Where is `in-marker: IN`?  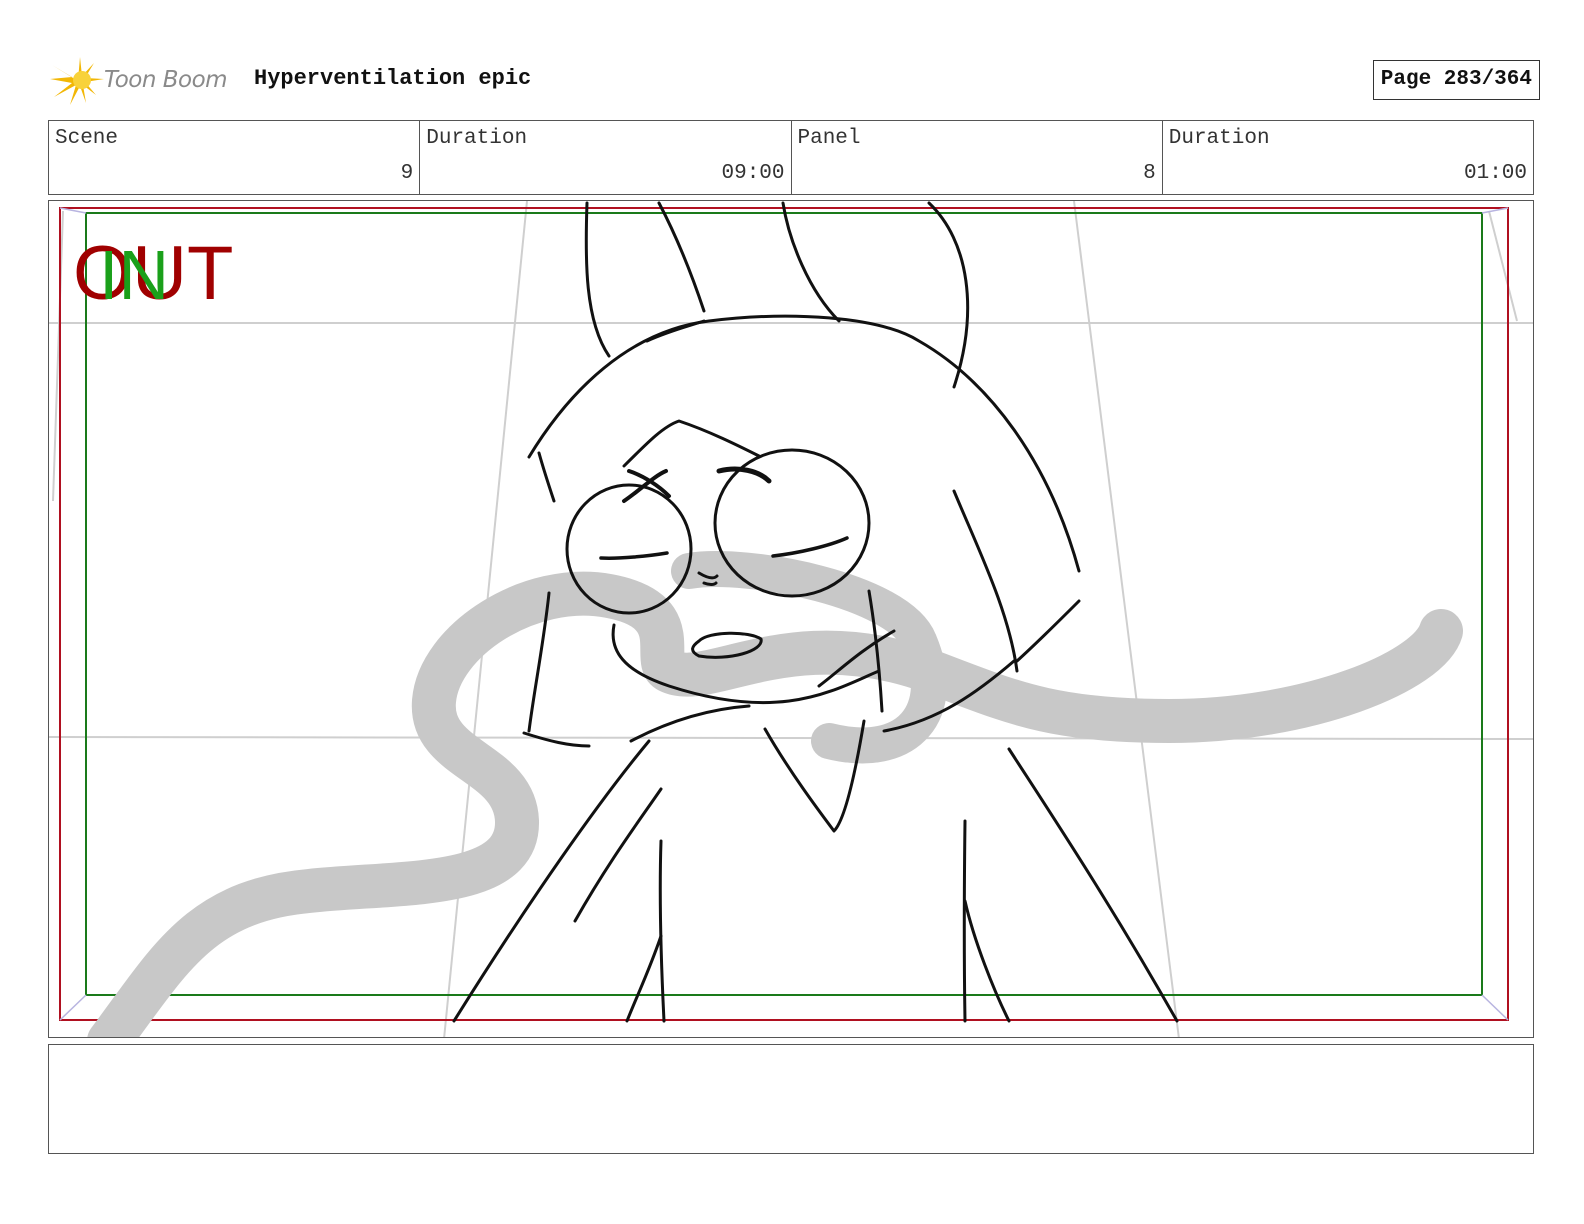
in-marker: IN is located at coordinates (134, 275).